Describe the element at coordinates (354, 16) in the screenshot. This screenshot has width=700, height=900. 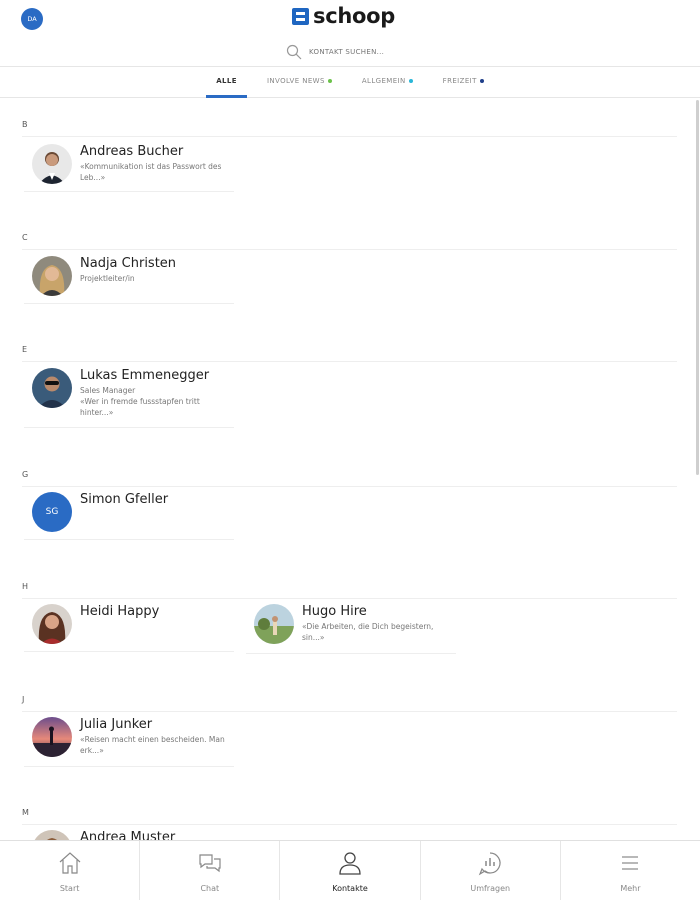
I see `logo-text: schoop` at that location.